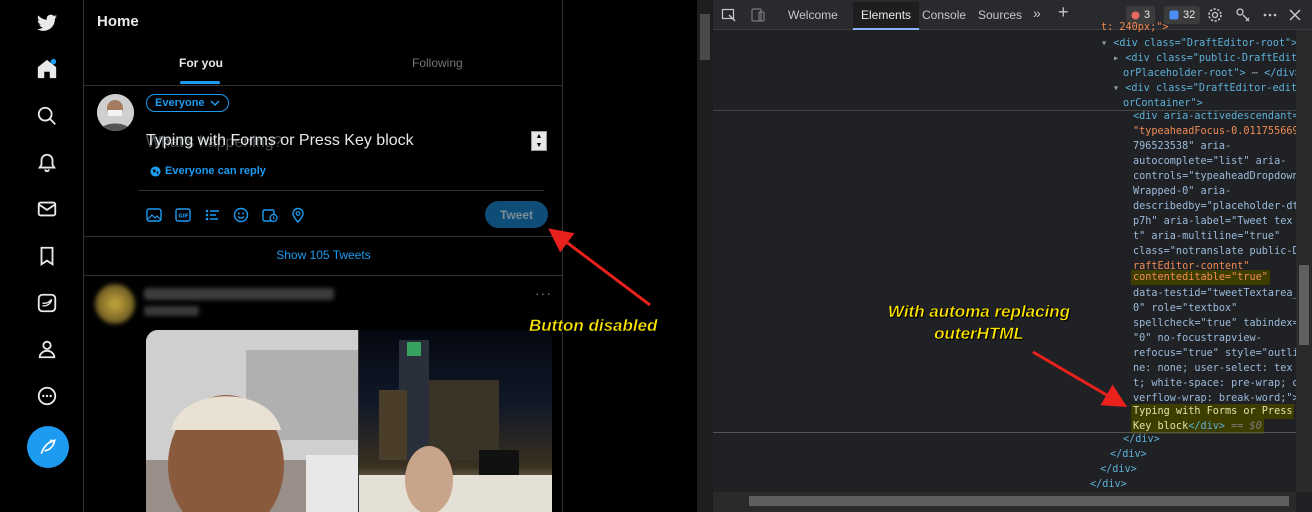 Image resolution: width=1312 pixels, height=512 pixels. I want to click on tab-welcome: Welcome, so click(813, 15).